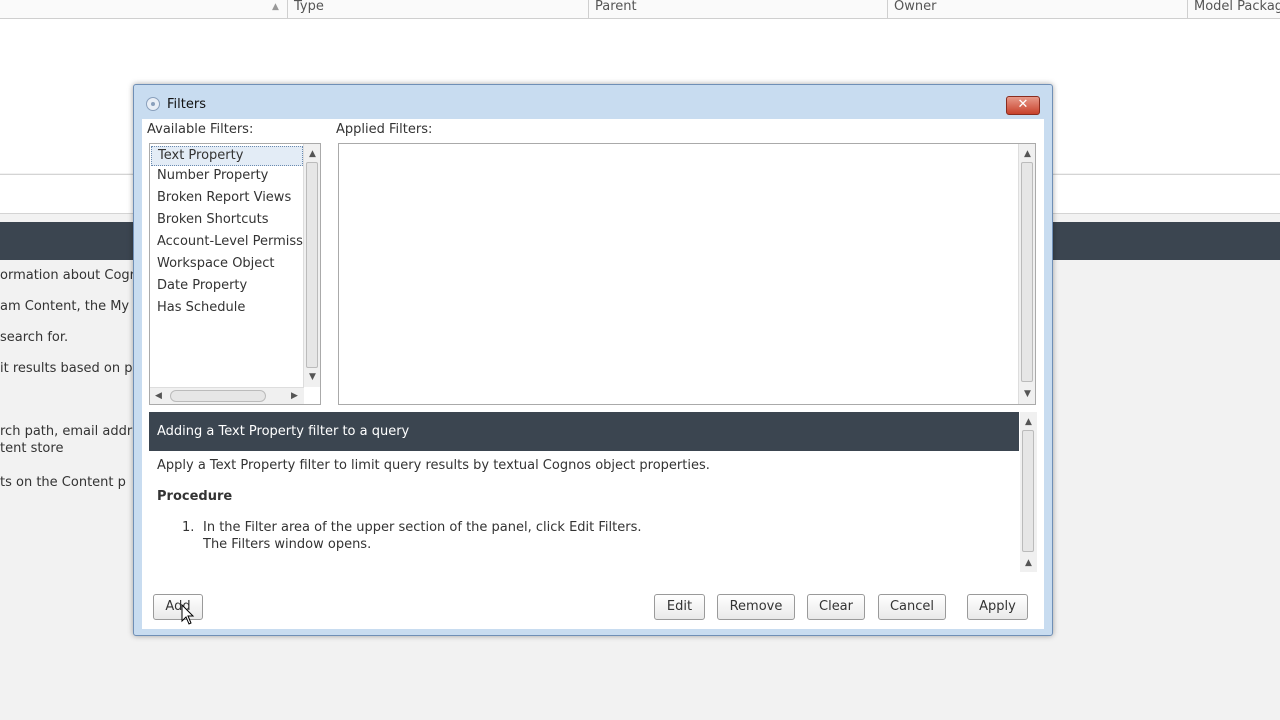 The width and height of the screenshot is (1280, 720). Describe the element at coordinates (584, 431) in the screenshot. I see `help-heading: Adding a Text Property filter to a query` at that location.